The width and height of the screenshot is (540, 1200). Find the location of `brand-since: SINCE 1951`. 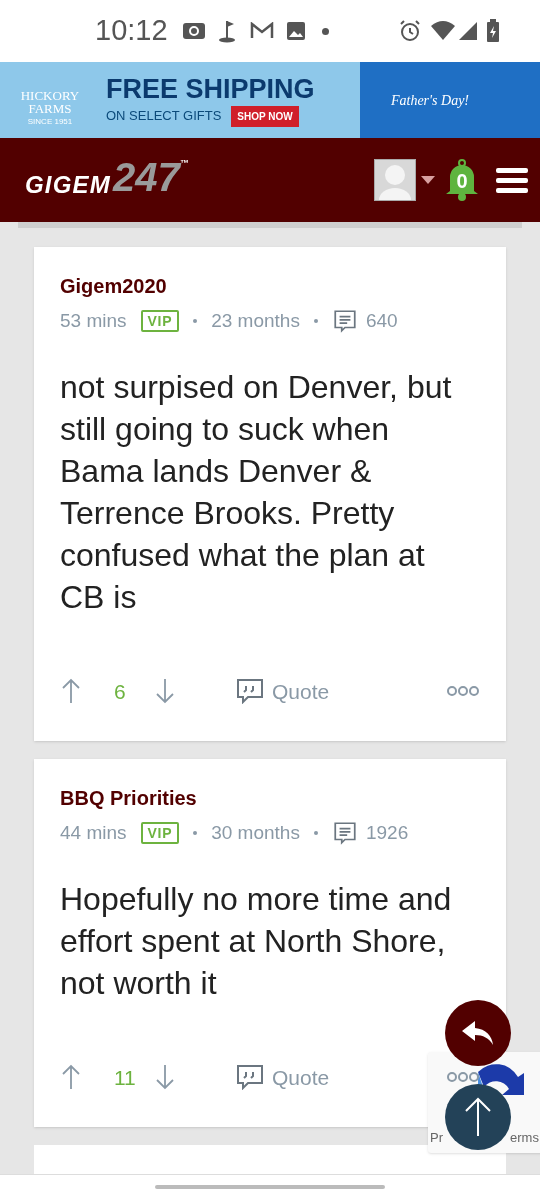

brand-since: SINCE 1951 is located at coordinates (50, 121).